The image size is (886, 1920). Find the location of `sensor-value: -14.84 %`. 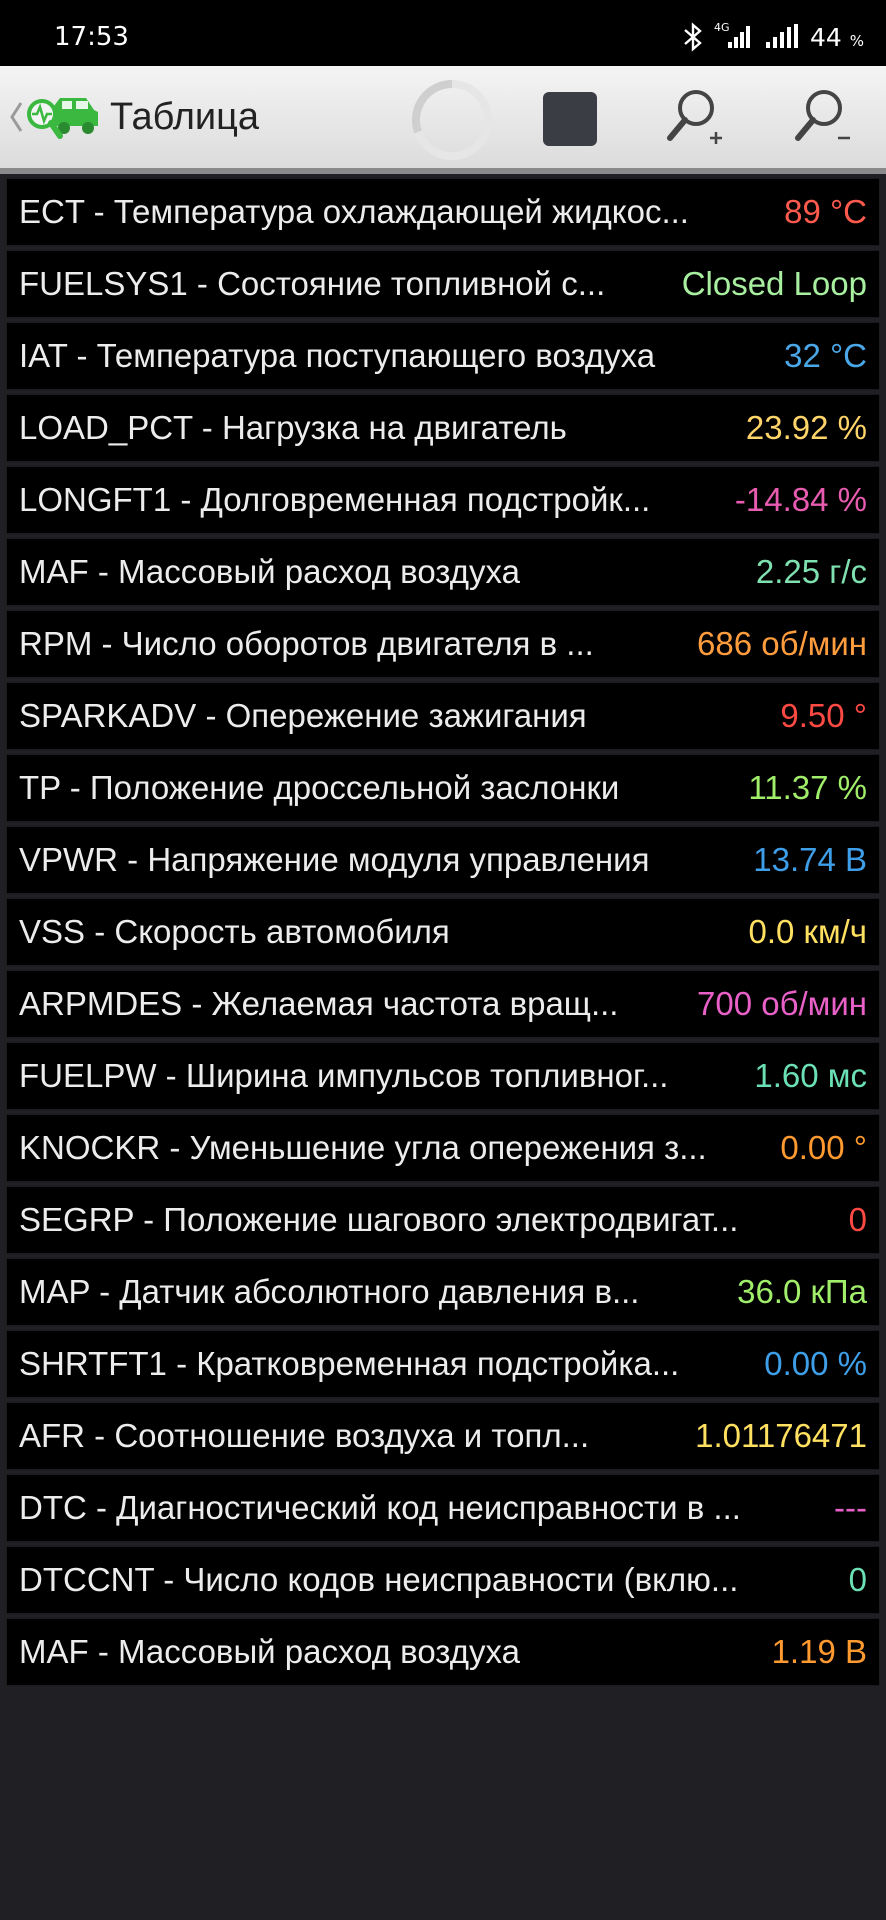

sensor-value: -14.84 % is located at coordinates (800, 499).